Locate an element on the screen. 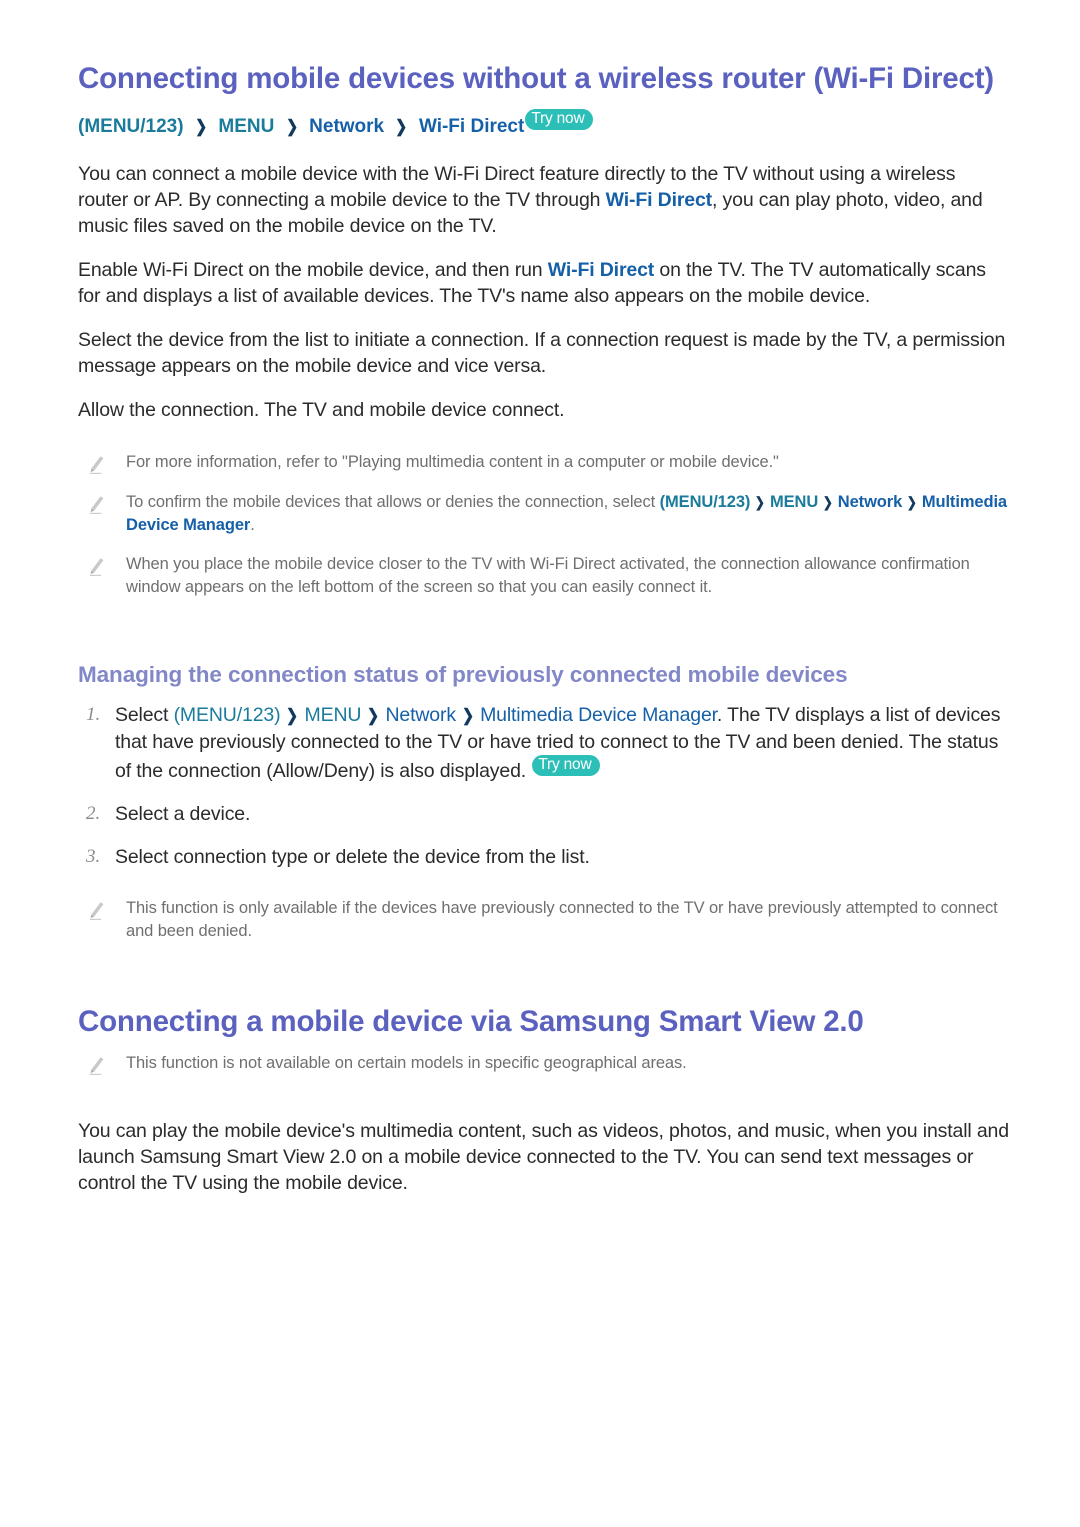 The height and width of the screenshot is (1527, 1080). list-item: 2. Select a device. is located at coordinates (544, 814).